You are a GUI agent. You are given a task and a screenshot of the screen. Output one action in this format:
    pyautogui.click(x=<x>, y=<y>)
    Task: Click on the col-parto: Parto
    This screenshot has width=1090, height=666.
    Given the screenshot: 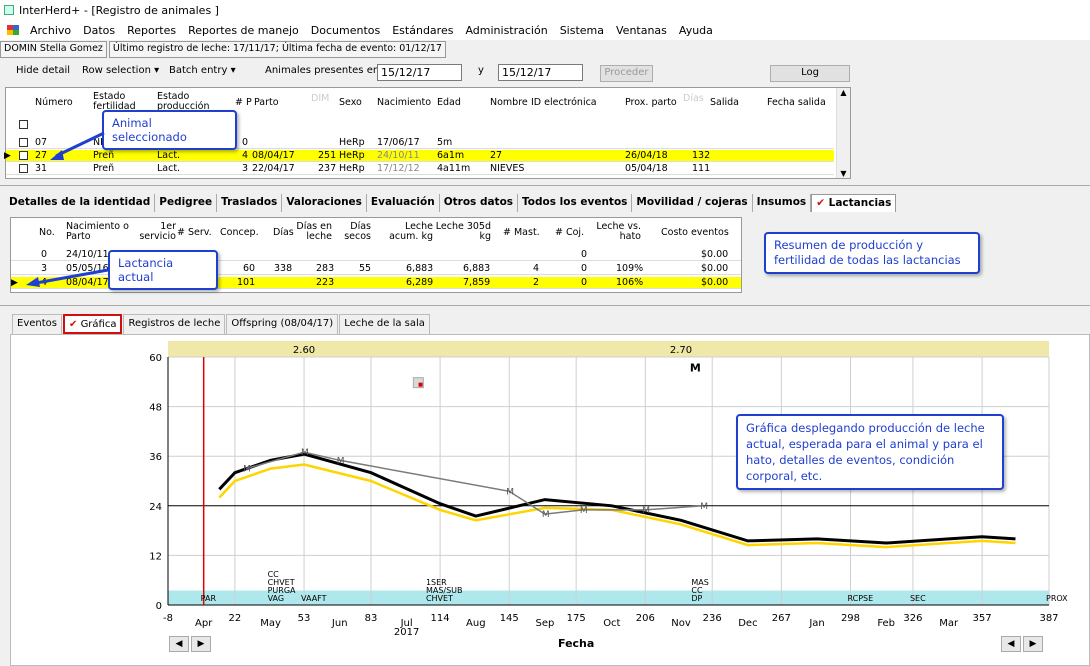 What is the action you would take?
    pyautogui.click(x=266, y=103)
    